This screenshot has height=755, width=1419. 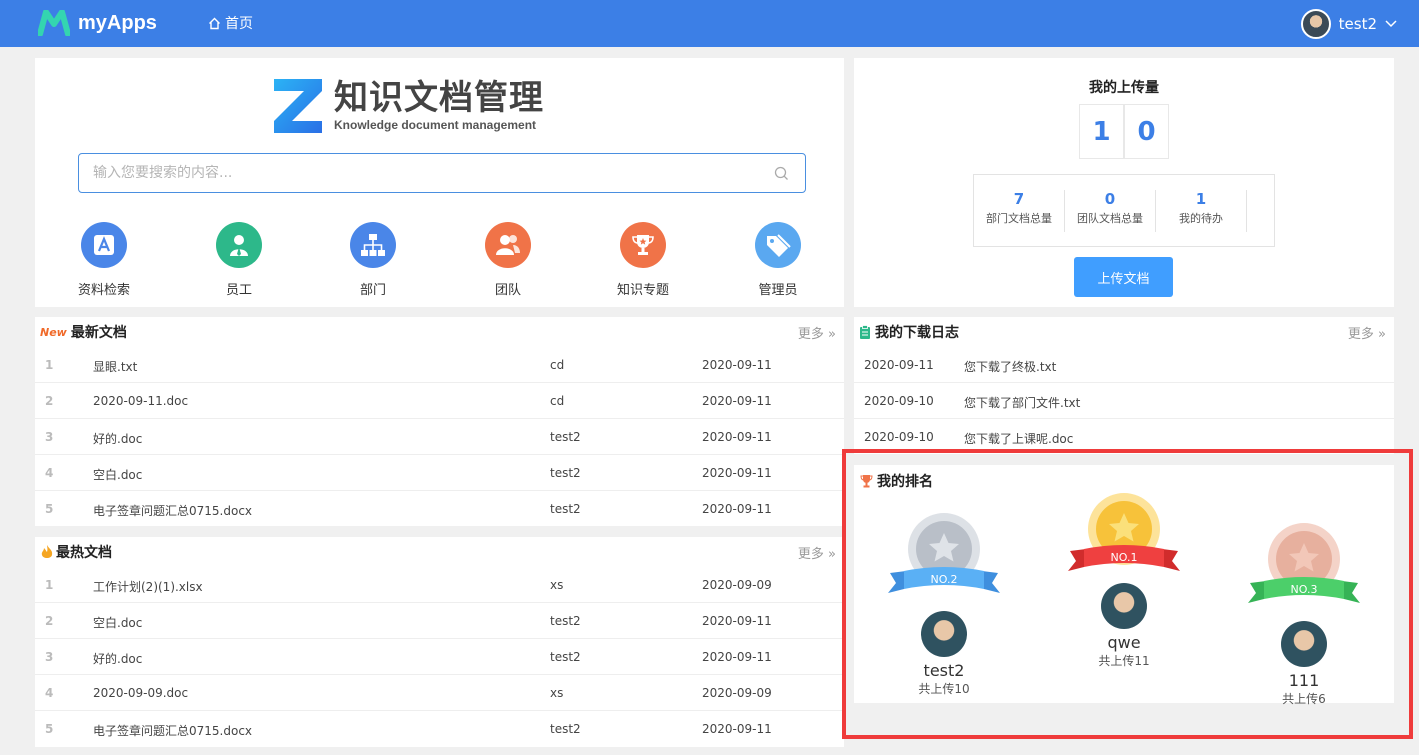 What do you see at coordinates (1201, 199) in the screenshot?
I see `stat-value: 1` at bounding box center [1201, 199].